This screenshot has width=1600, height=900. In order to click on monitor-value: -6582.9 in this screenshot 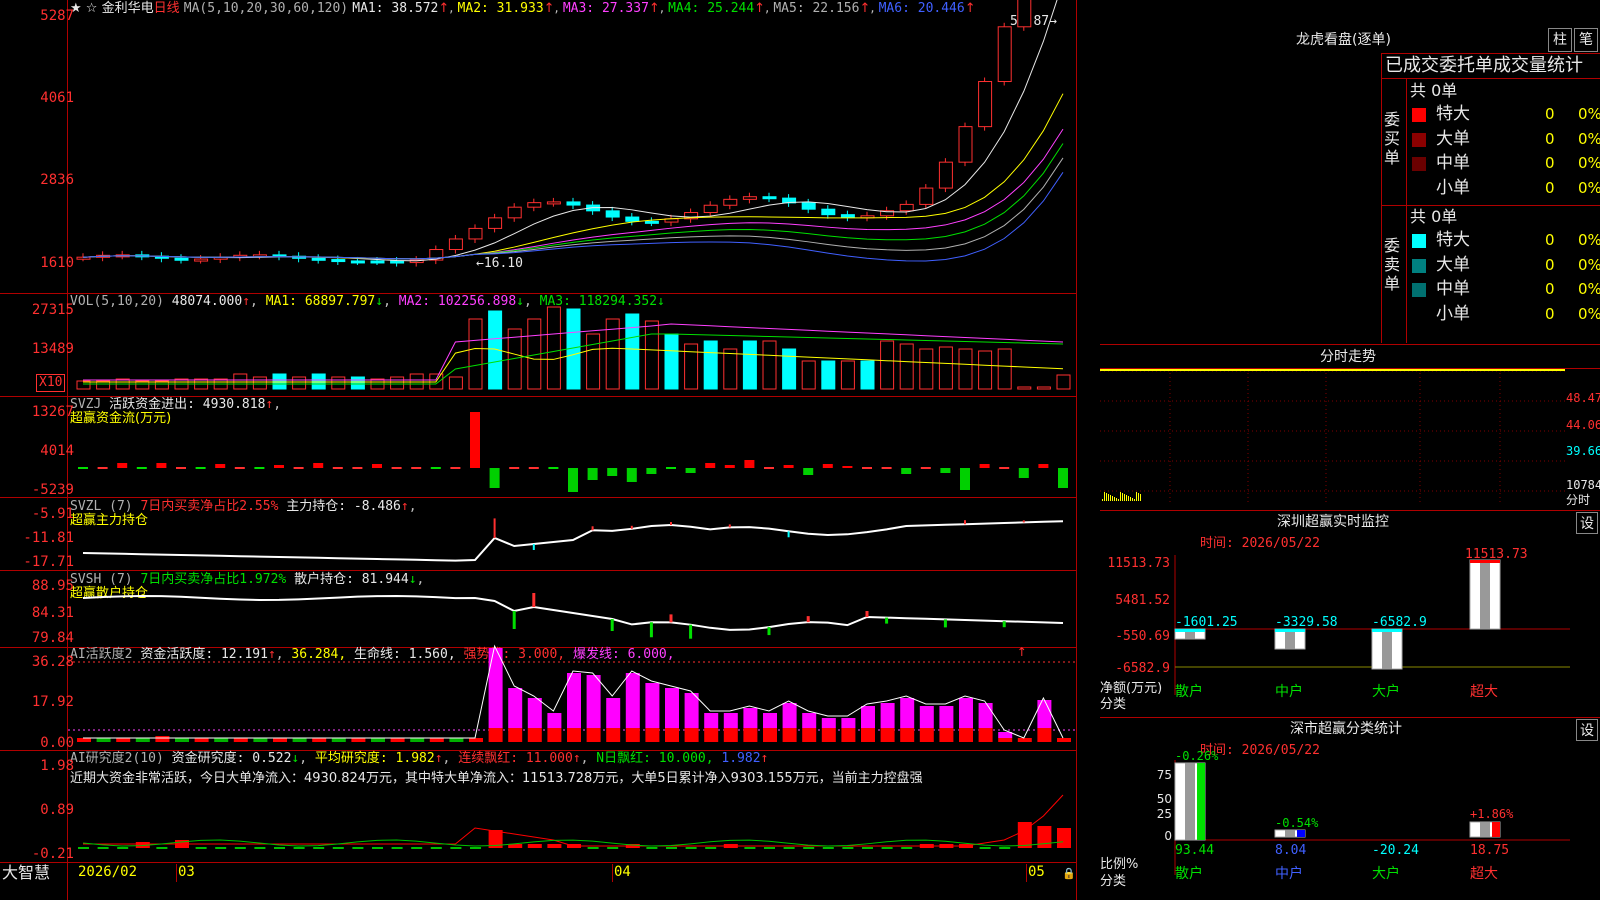, I will do `click(1399, 622)`.